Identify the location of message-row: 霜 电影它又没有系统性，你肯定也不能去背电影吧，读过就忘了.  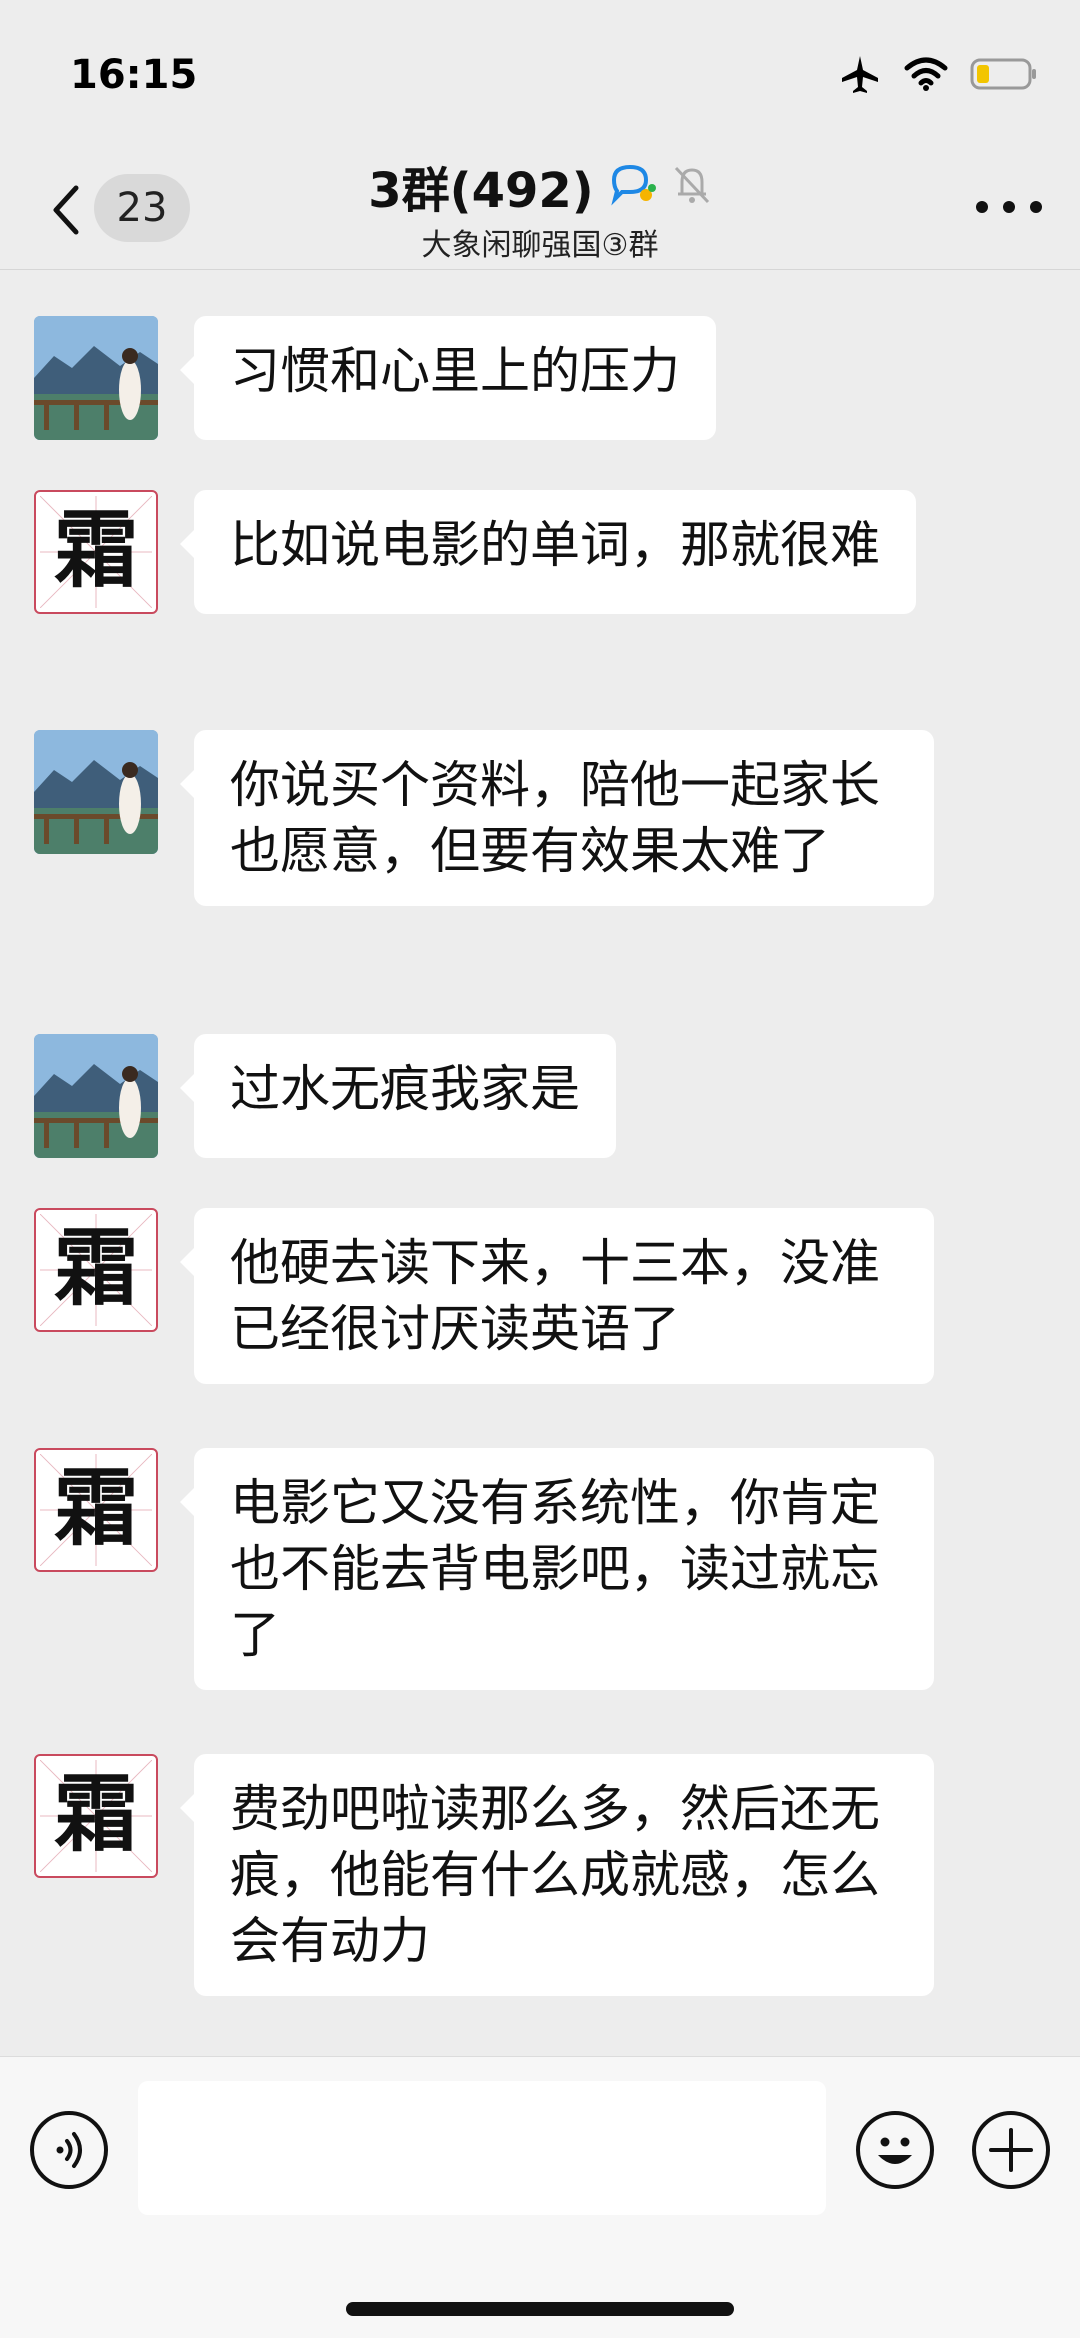
(484, 1569).